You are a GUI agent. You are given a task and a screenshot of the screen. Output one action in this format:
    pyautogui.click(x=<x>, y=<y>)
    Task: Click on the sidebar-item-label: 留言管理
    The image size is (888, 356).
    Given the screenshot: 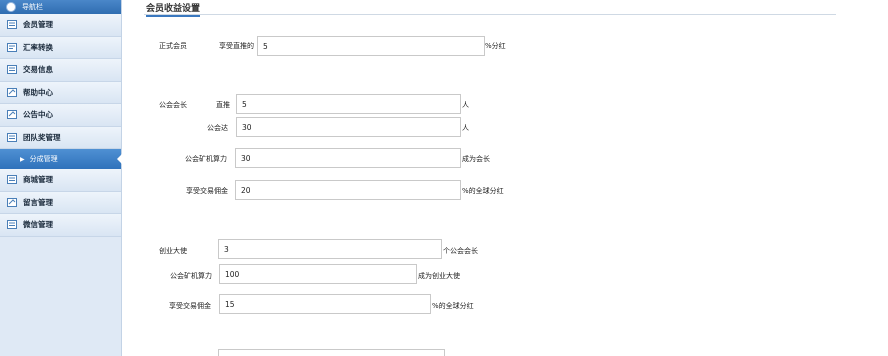 What is the action you would take?
    pyautogui.click(x=38, y=202)
    